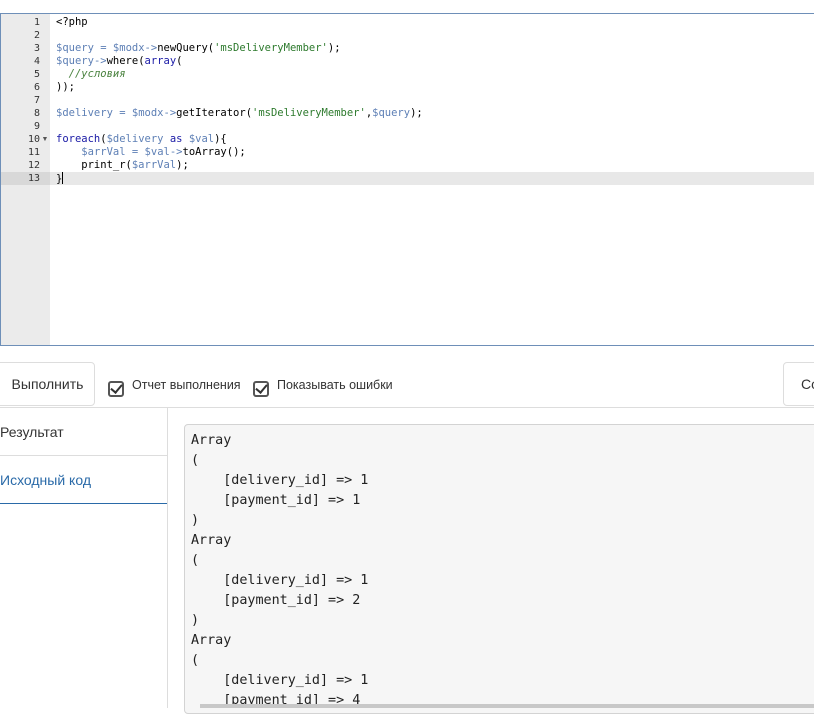 The width and height of the screenshot is (814, 714). I want to click on horizontal-scrollbar, so click(507, 706).